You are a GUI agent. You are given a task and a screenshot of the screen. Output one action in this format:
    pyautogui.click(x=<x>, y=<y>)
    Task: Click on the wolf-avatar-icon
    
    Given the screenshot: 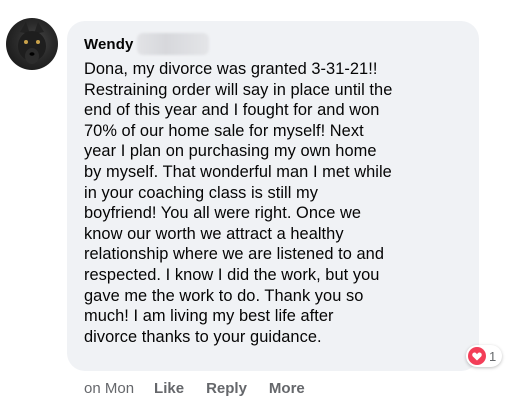 What is the action you would take?
    pyautogui.click(x=32, y=43)
    